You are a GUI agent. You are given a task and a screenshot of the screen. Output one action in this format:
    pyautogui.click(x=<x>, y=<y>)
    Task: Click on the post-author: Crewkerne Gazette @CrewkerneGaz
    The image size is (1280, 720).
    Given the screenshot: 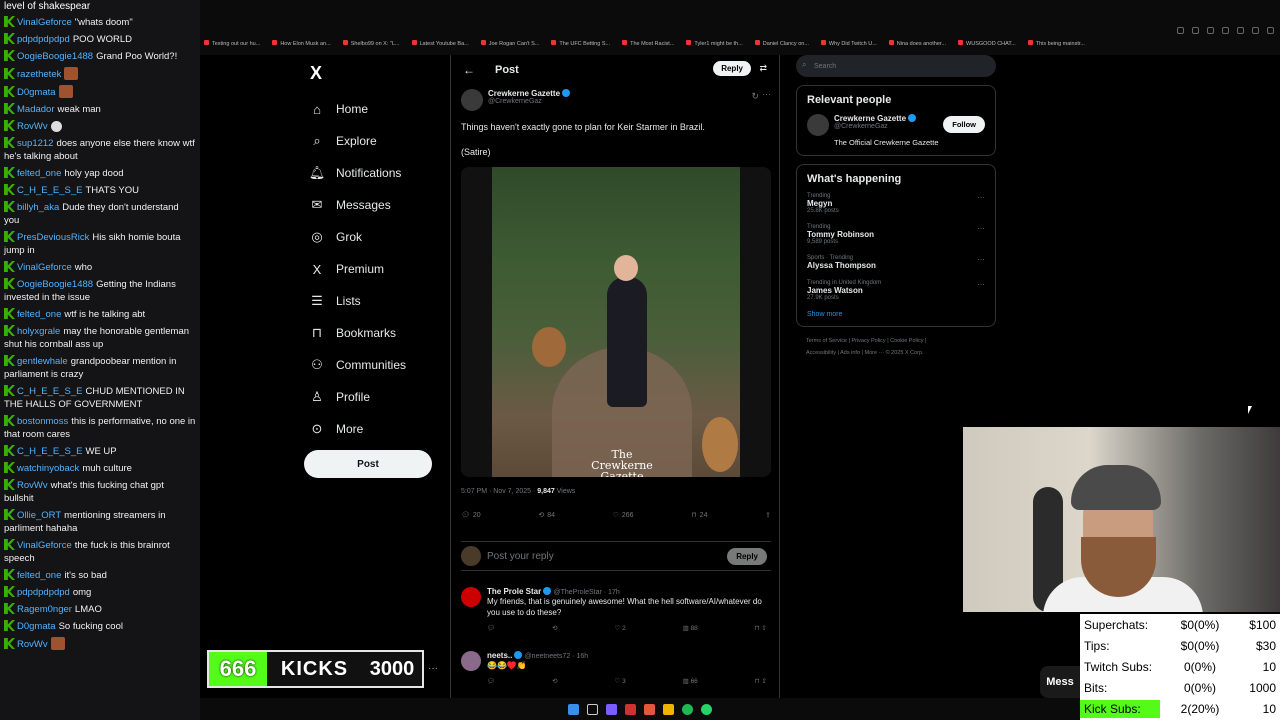 What is the action you would take?
    pyautogui.click(x=516, y=100)
    